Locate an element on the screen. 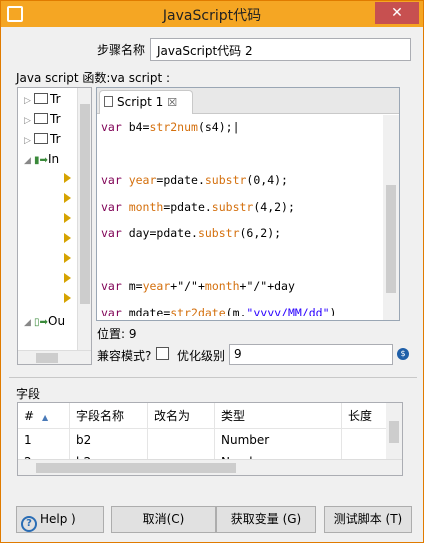  tree-input-fields: ◢ ▮➡In is located at coordinates (41, 161).